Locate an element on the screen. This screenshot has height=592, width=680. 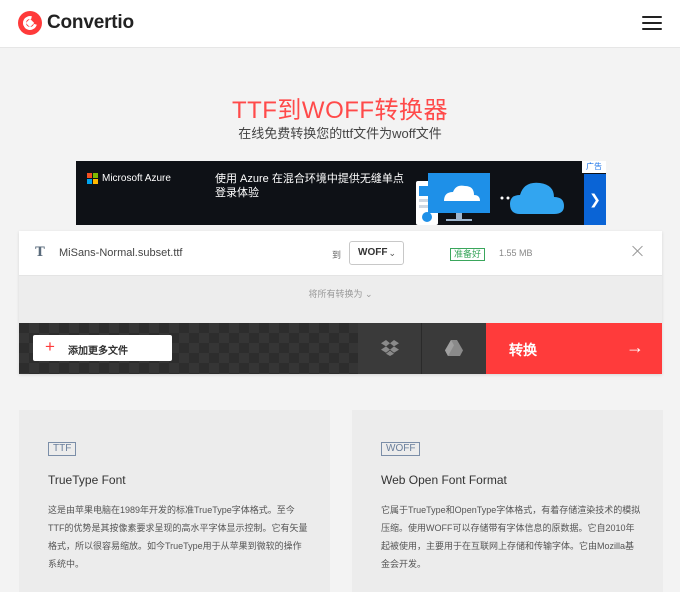
target-format-select: WOFF ⌄ is located at coordinates (376, 253).